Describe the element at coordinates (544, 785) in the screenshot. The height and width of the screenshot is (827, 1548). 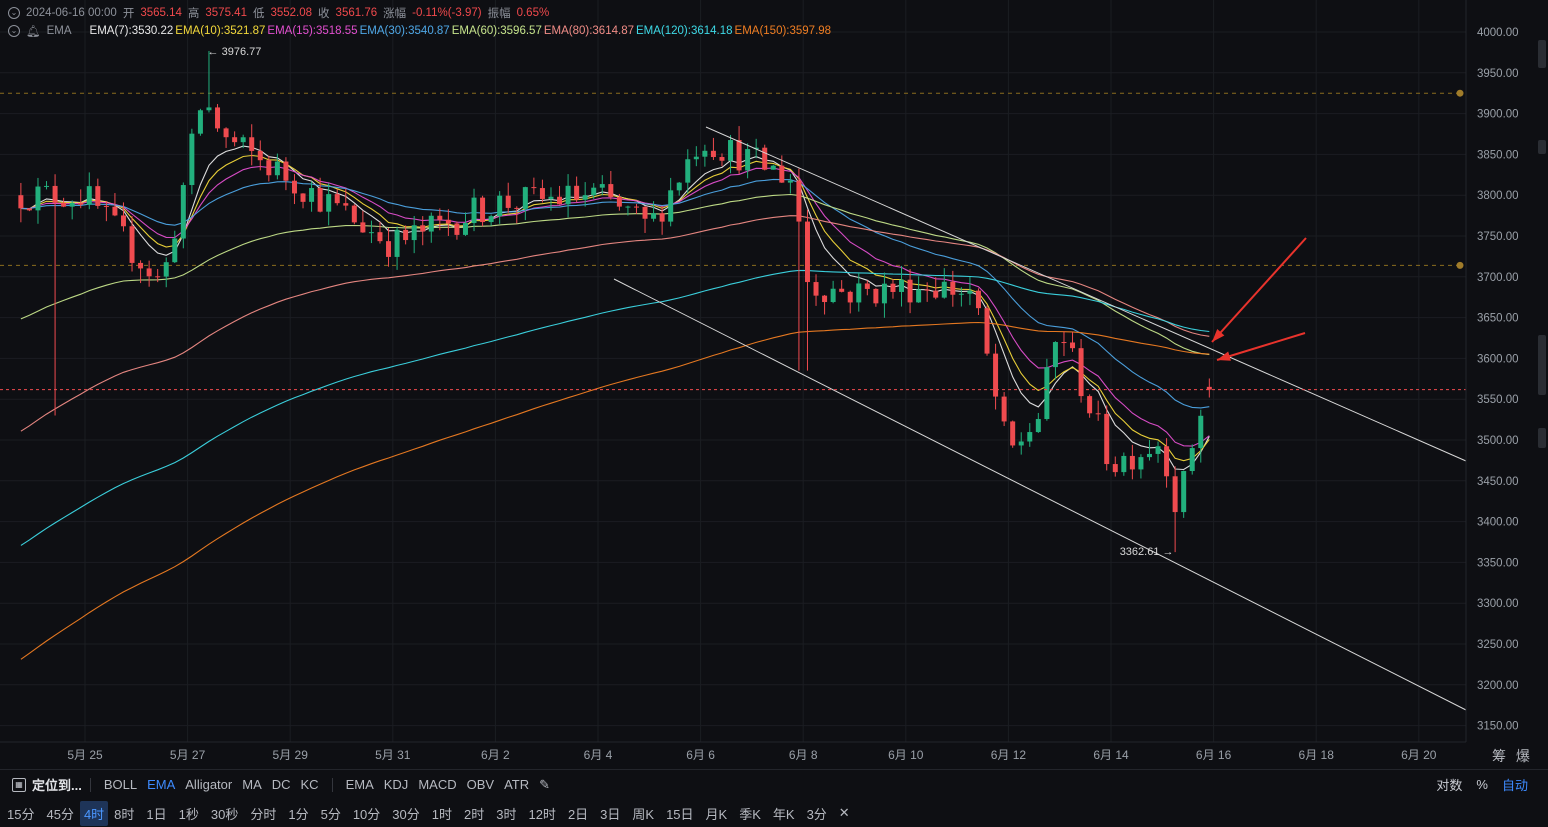
I see `edit-indicators-icon: ✎` at that location.